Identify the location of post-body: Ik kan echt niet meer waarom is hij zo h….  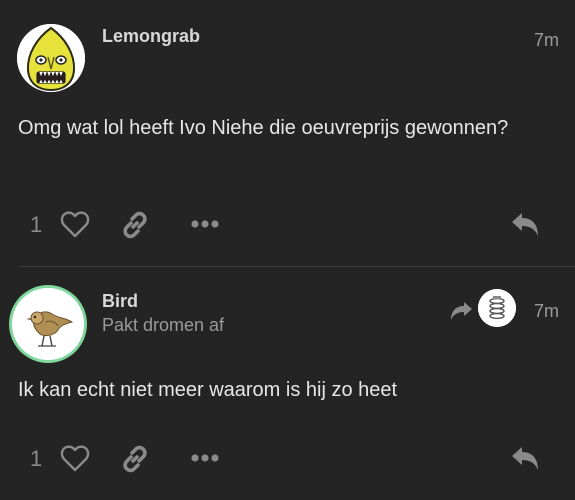
(208, 390).